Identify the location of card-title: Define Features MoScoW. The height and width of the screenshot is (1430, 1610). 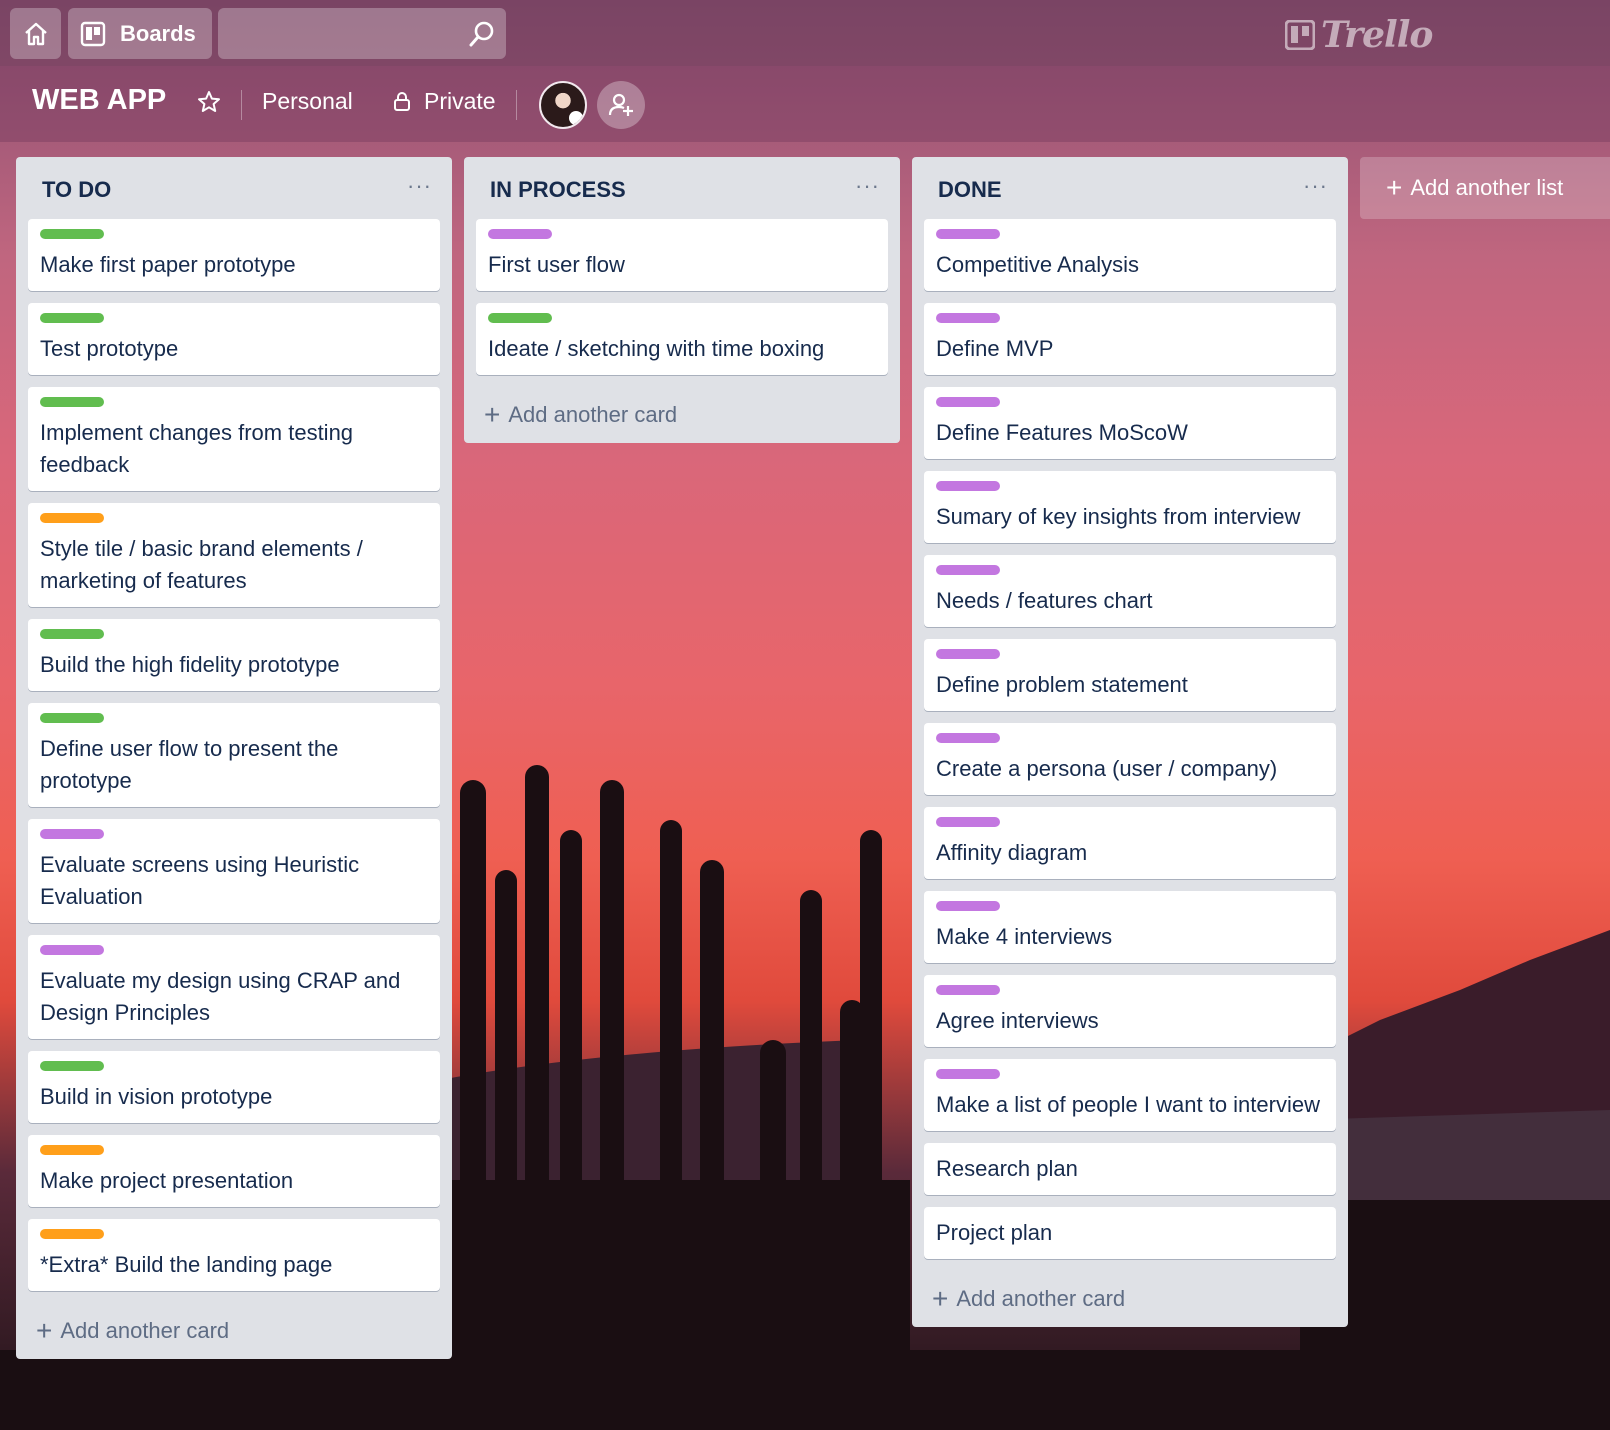
(1062, 432).